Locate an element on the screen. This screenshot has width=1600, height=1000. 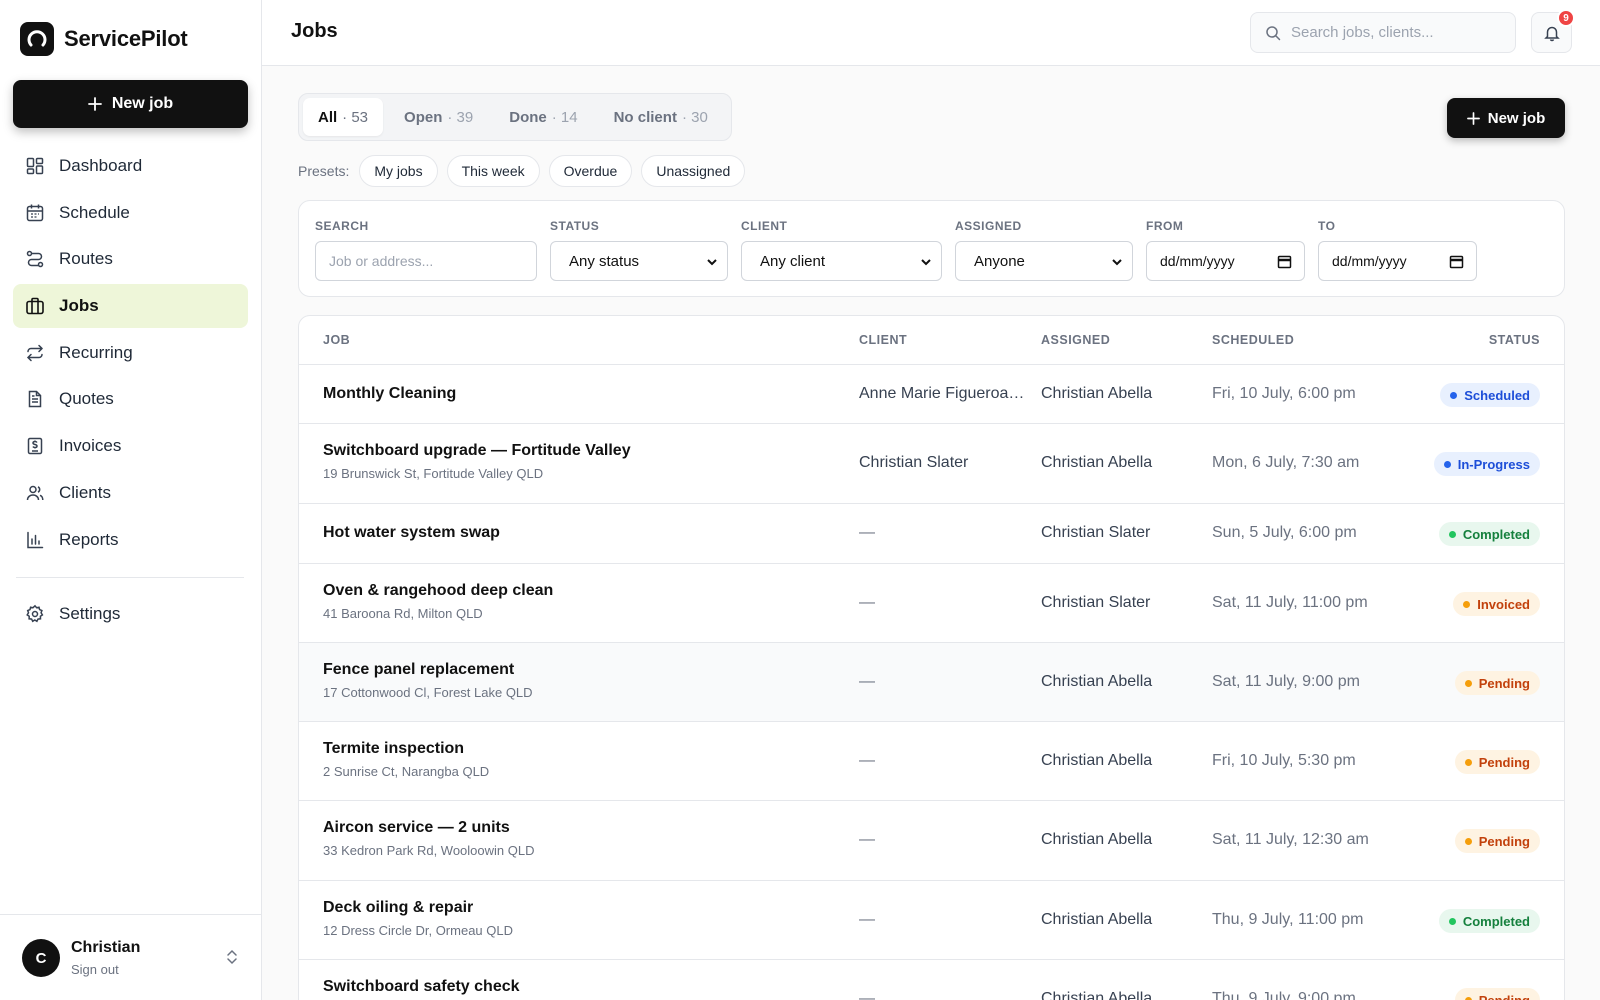
preset-unassigned: Unassigned is located at coordinates (693, 171).